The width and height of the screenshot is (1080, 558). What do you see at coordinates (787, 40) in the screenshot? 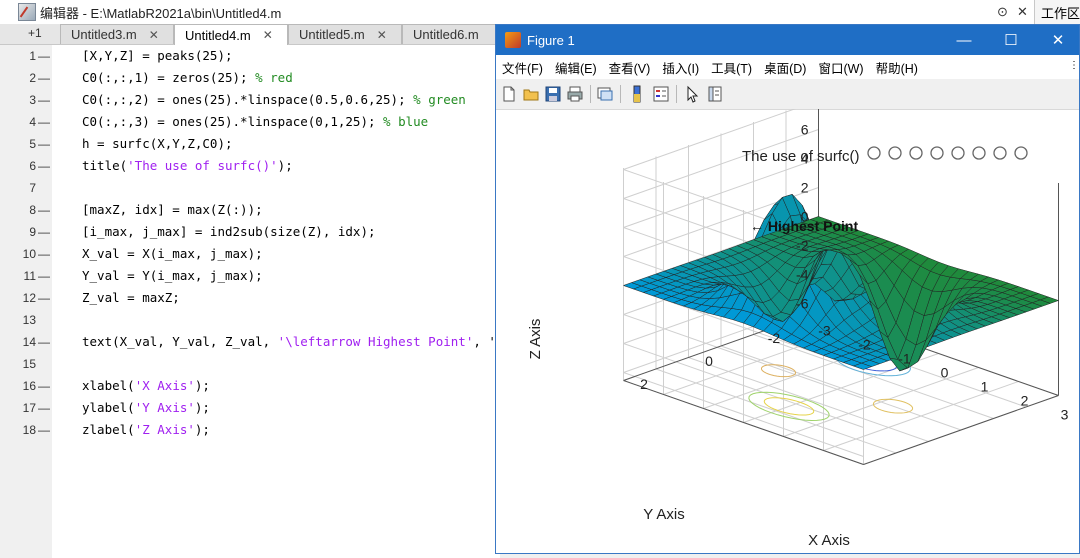
I see `figure-titlebar: Figure 1 — ☐ ✕` at bounding box center [787, 40].